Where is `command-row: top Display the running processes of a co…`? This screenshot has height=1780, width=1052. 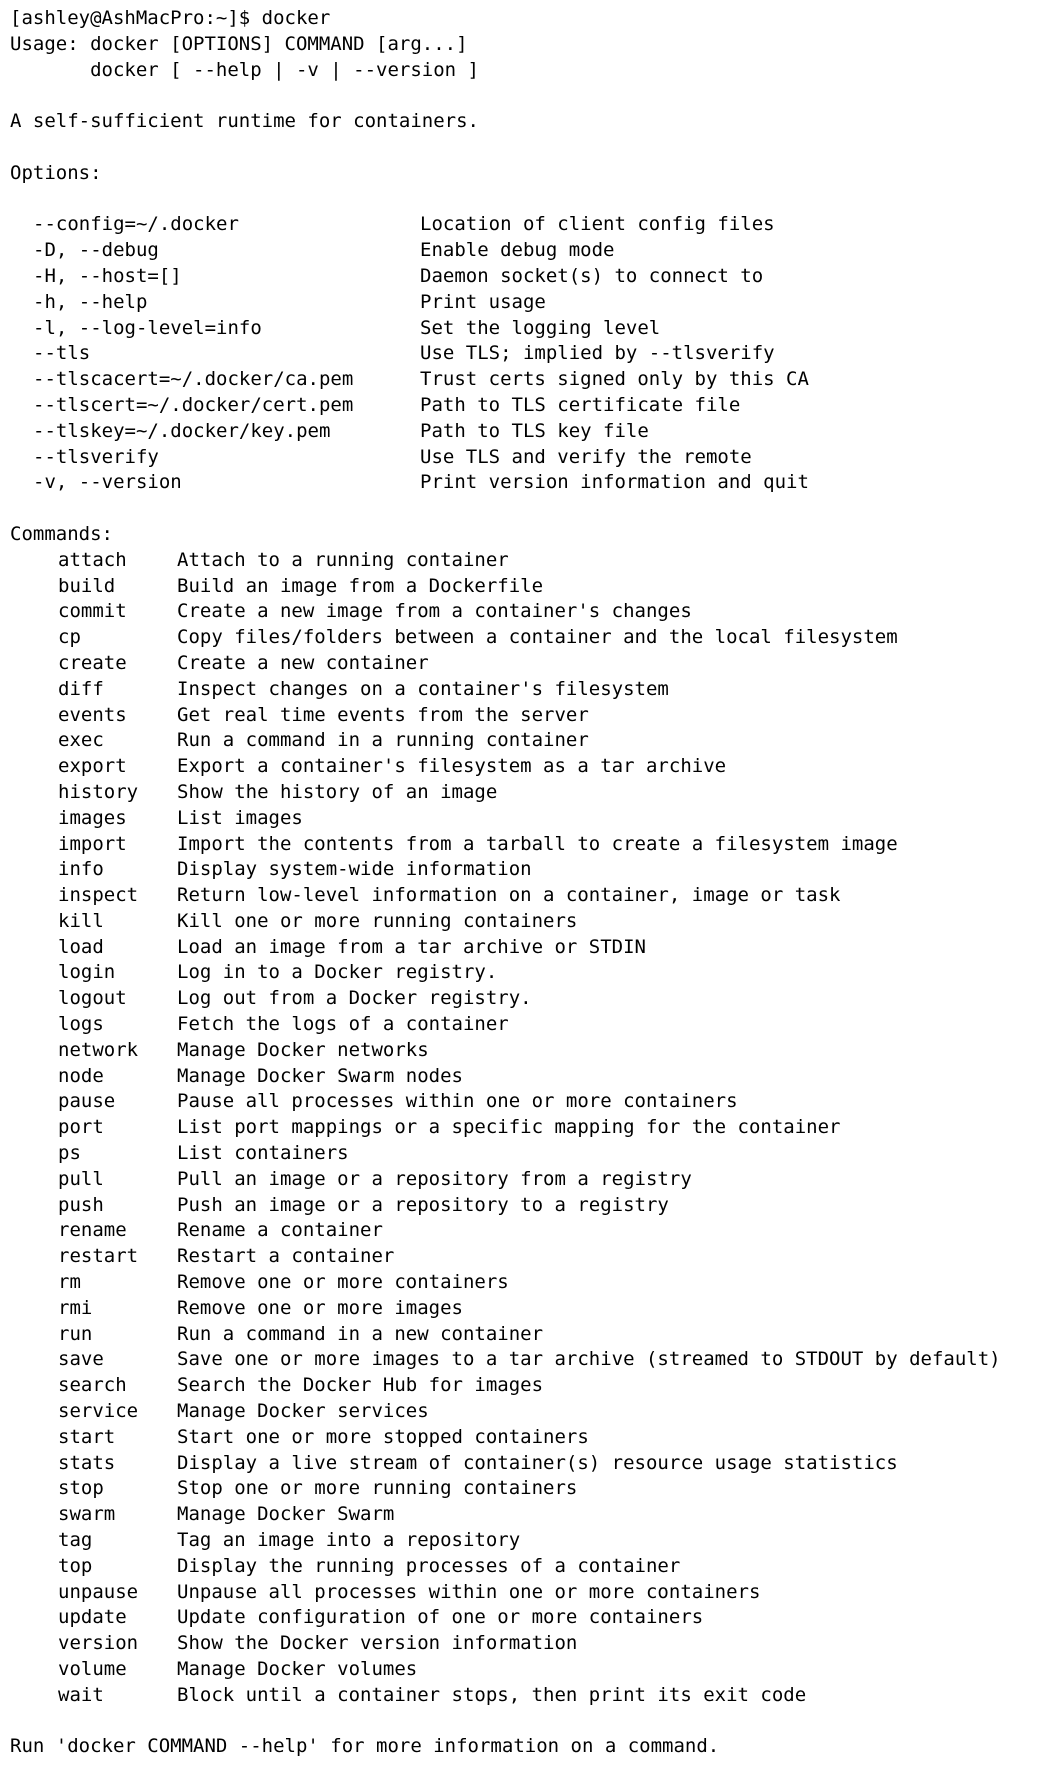 command-row: top Display the running processes of a co… is located at coordinates (531, 1567).